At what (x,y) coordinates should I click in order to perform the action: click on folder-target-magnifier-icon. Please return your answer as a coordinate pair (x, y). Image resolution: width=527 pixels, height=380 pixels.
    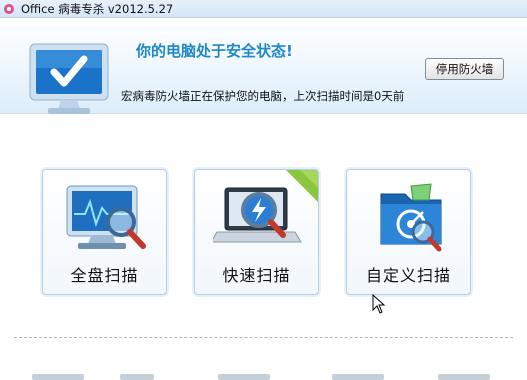
    Looking at the image, I should click on (411, 217).